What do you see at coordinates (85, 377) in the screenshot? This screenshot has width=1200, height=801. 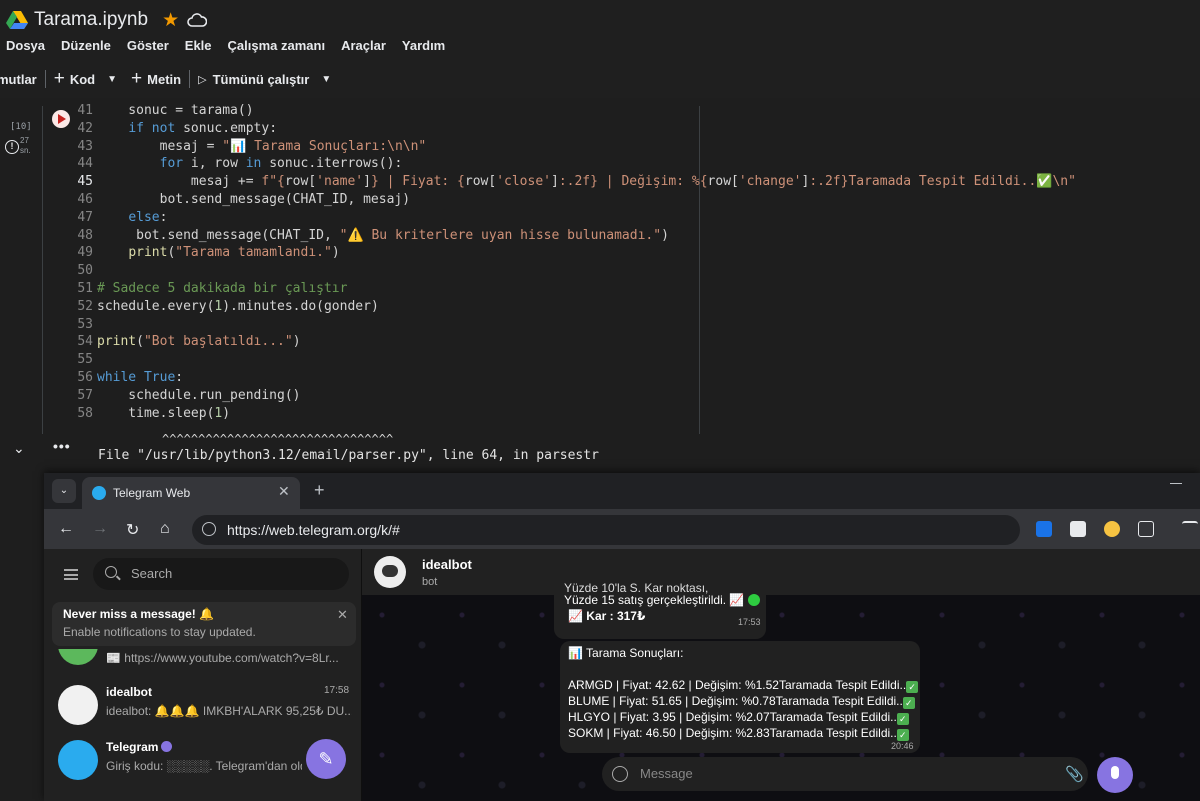 I see `line-number: 56` at bounding box center [85, 377].